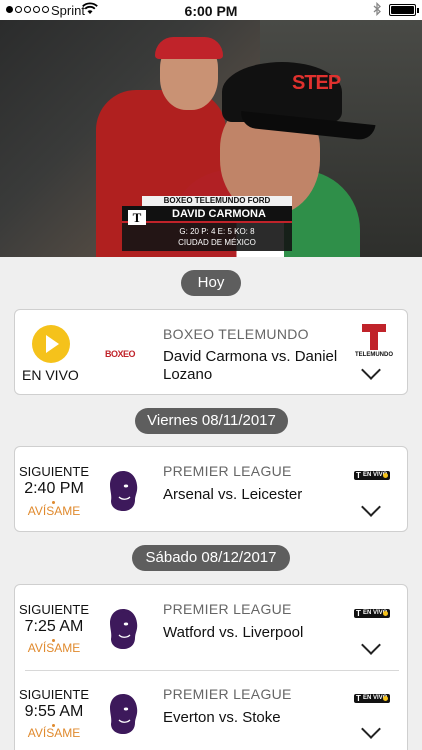  Describe the element at coordinates (54, 711) in the screenshot. I see `event-time: 9:55 AM` at that location.